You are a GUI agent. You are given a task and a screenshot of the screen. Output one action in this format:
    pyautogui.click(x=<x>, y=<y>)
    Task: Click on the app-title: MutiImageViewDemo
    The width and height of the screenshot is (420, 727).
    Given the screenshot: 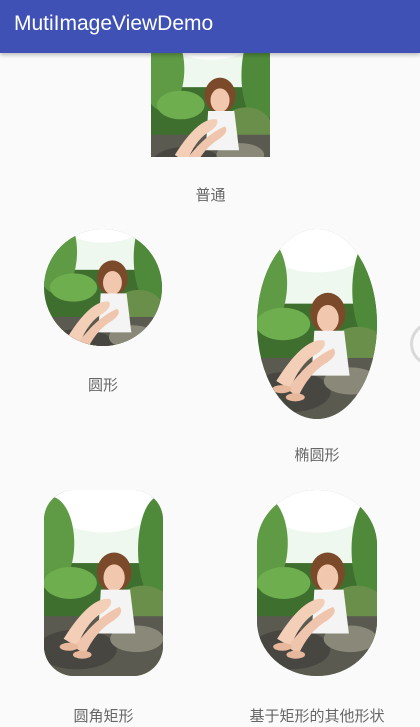 What is the action you would take?
    pyautogui.click(x=114, y=23)
    